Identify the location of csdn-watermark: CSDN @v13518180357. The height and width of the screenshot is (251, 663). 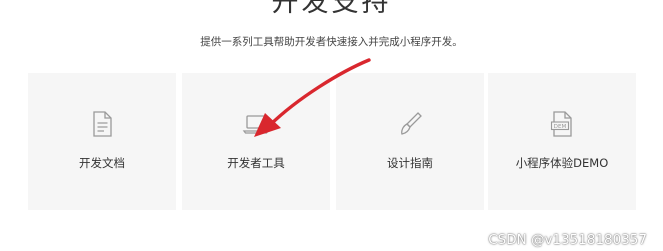
(567, 240).